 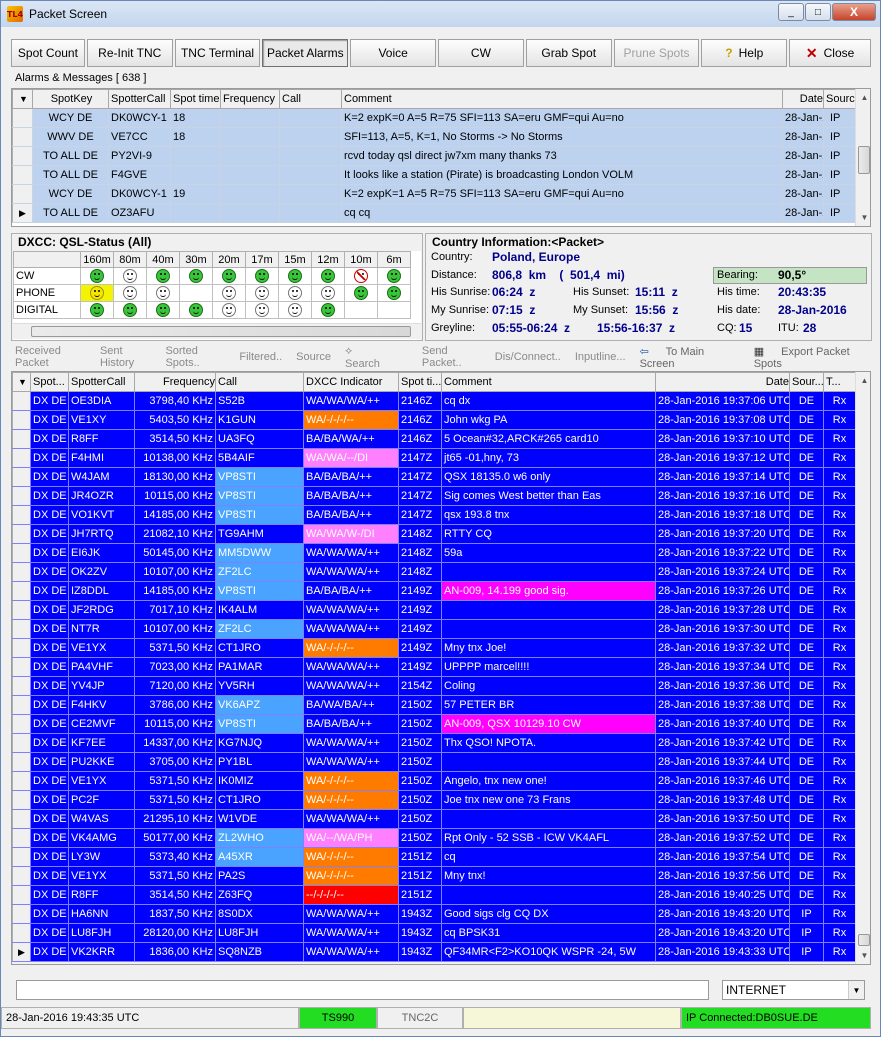 I want to click on alarms-column-header: Date, so click(x=803, y=99).